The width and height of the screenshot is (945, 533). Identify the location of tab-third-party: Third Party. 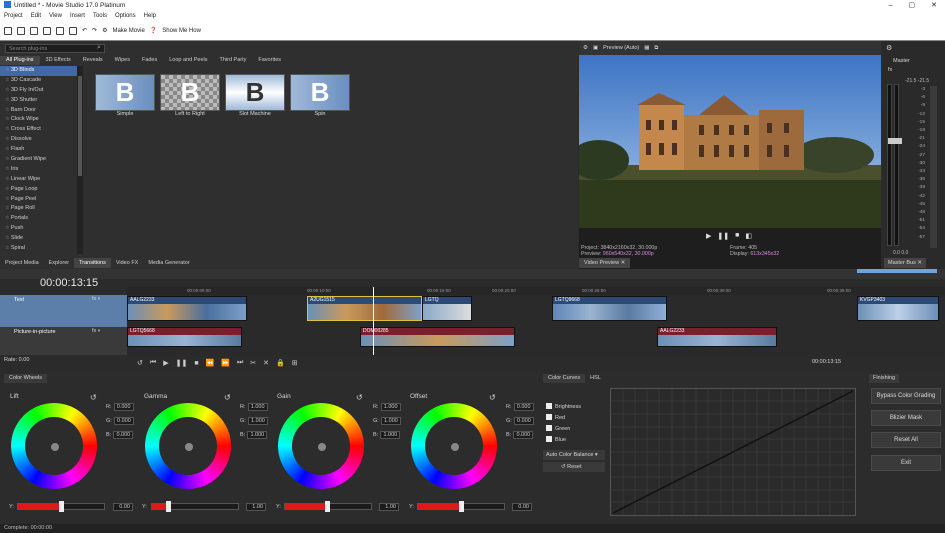
(232, 60).